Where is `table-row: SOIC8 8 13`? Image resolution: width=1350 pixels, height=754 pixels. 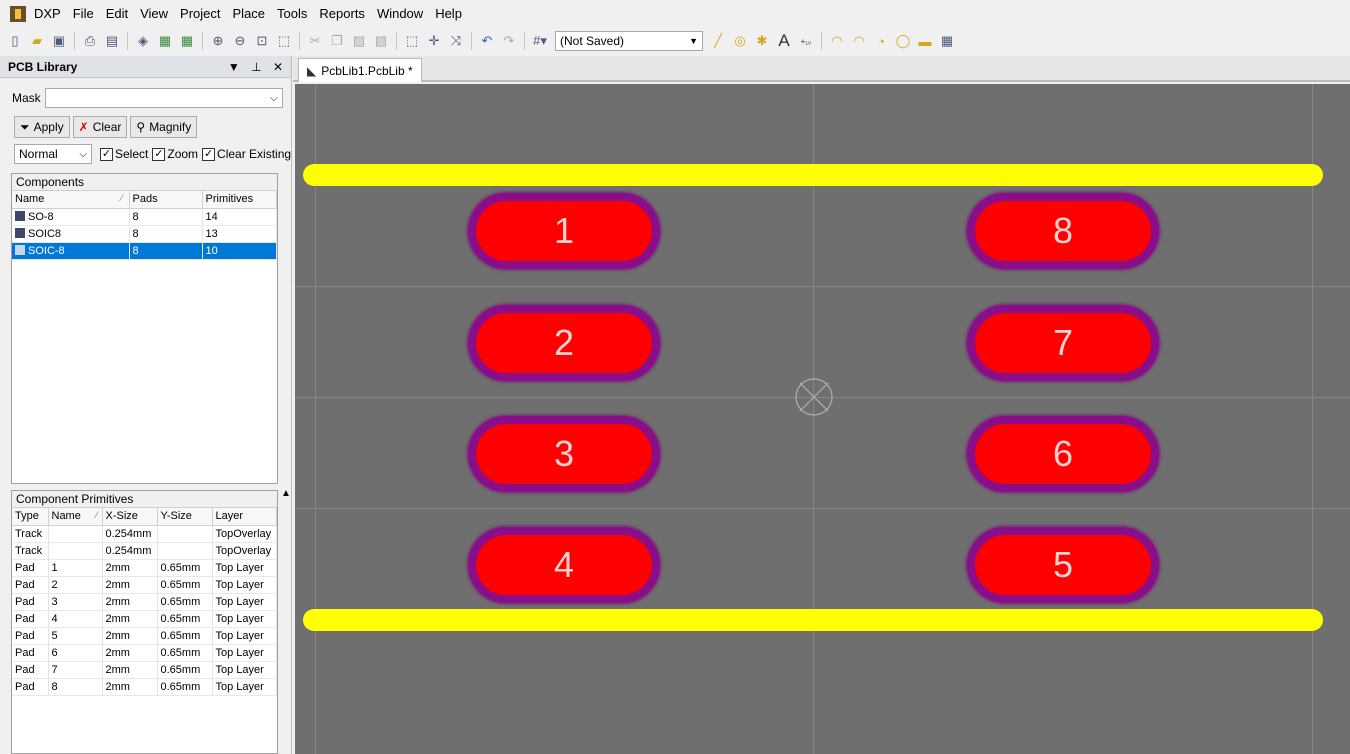 table-row: SOIC8 8 13 is located at coordinates (144, 234).